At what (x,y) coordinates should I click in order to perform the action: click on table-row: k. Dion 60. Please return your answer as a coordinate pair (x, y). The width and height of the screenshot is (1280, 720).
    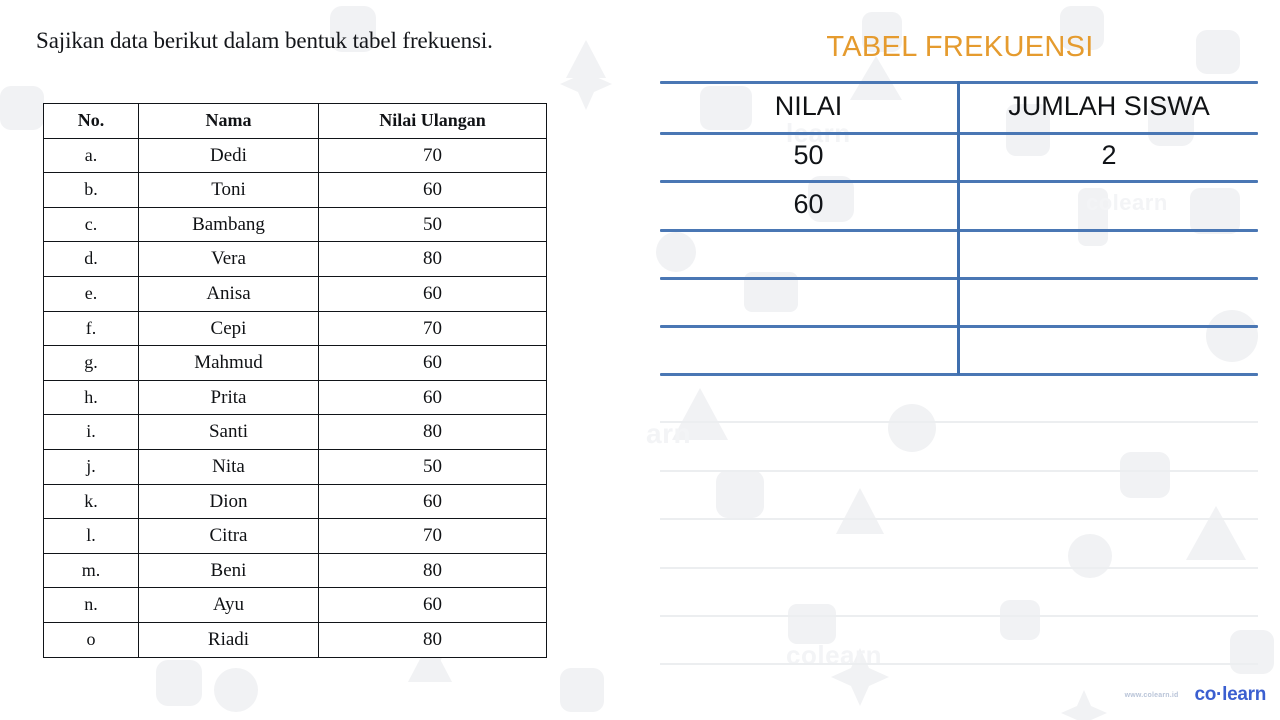
    Looking at the image, I should click on (295, 501).